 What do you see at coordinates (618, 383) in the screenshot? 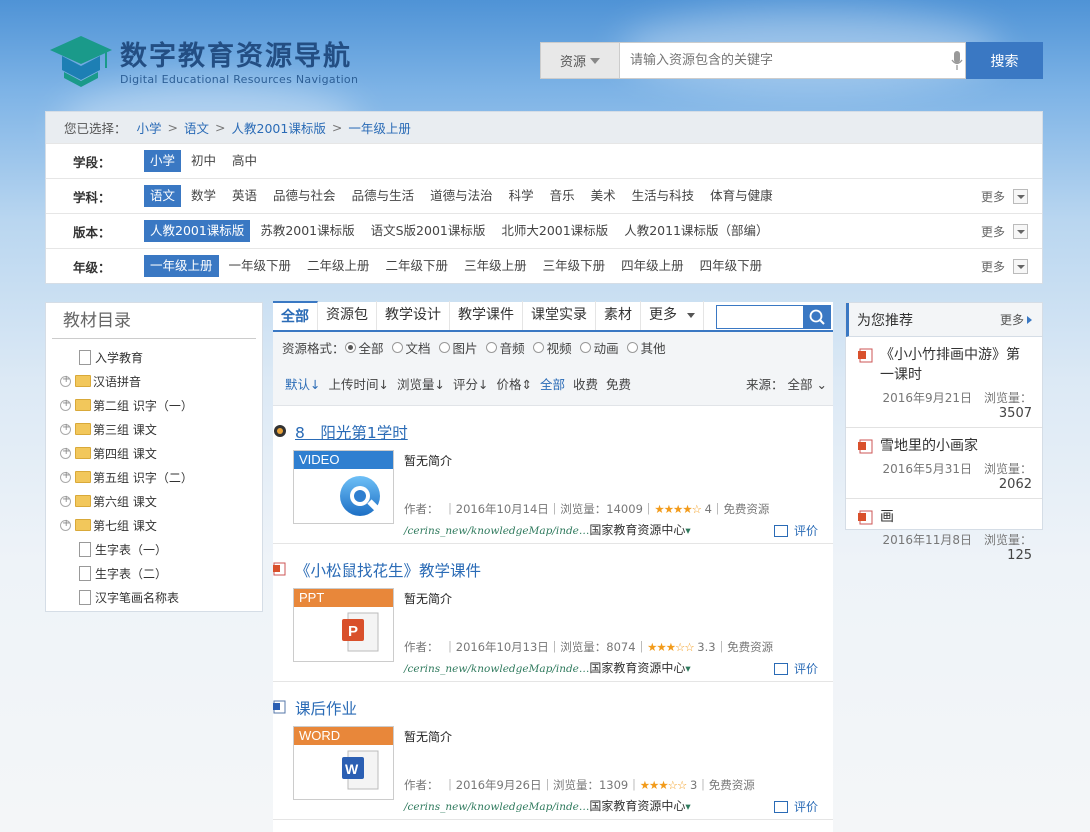
I see `price-free: 免费` at bounding box center [618, 383].